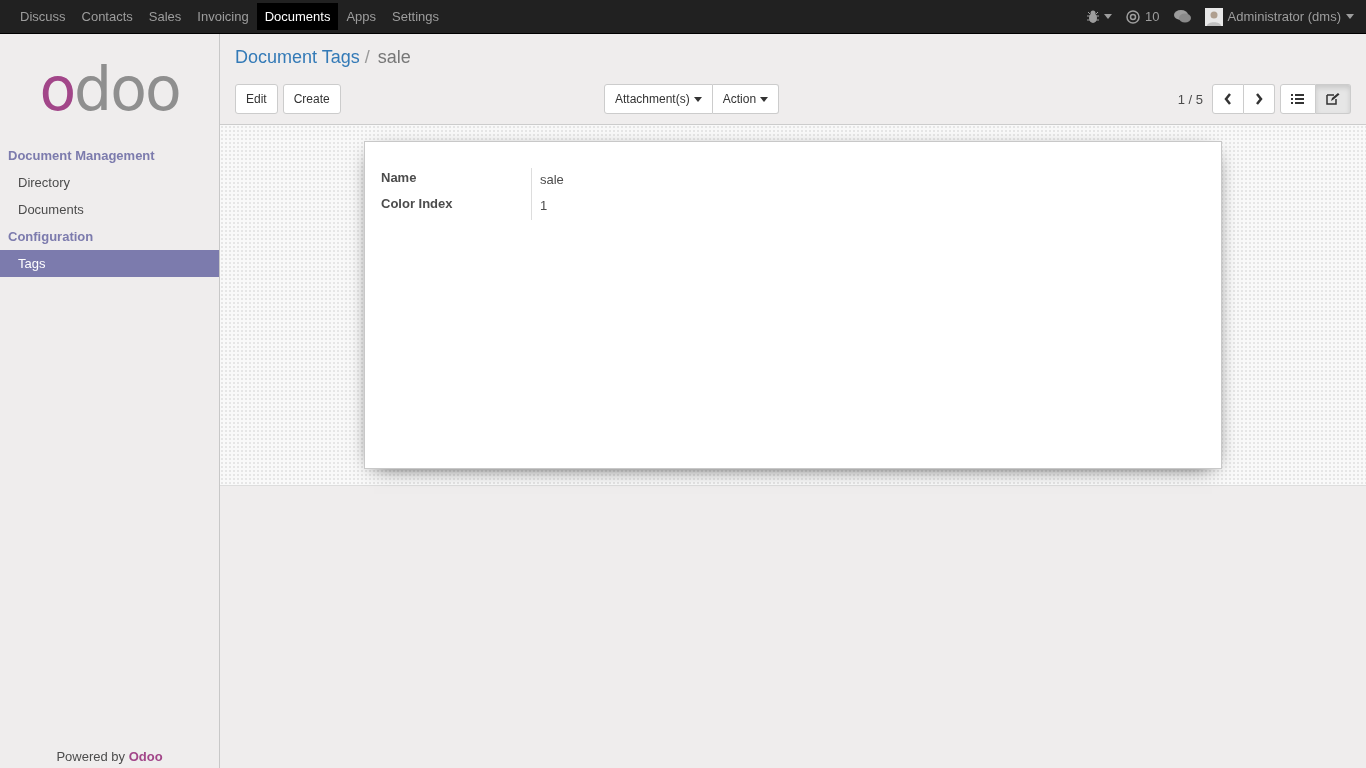  Describe the element at coordinates (456, 181) in the screenshot. I see `field-label: Name` at that location.